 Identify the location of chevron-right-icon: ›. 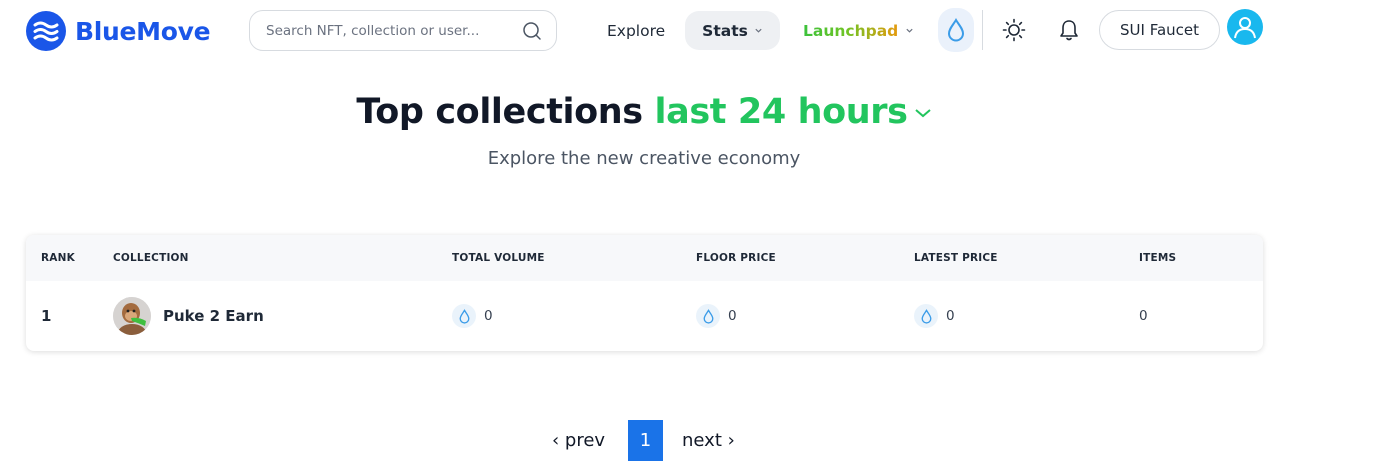
(728, 440).